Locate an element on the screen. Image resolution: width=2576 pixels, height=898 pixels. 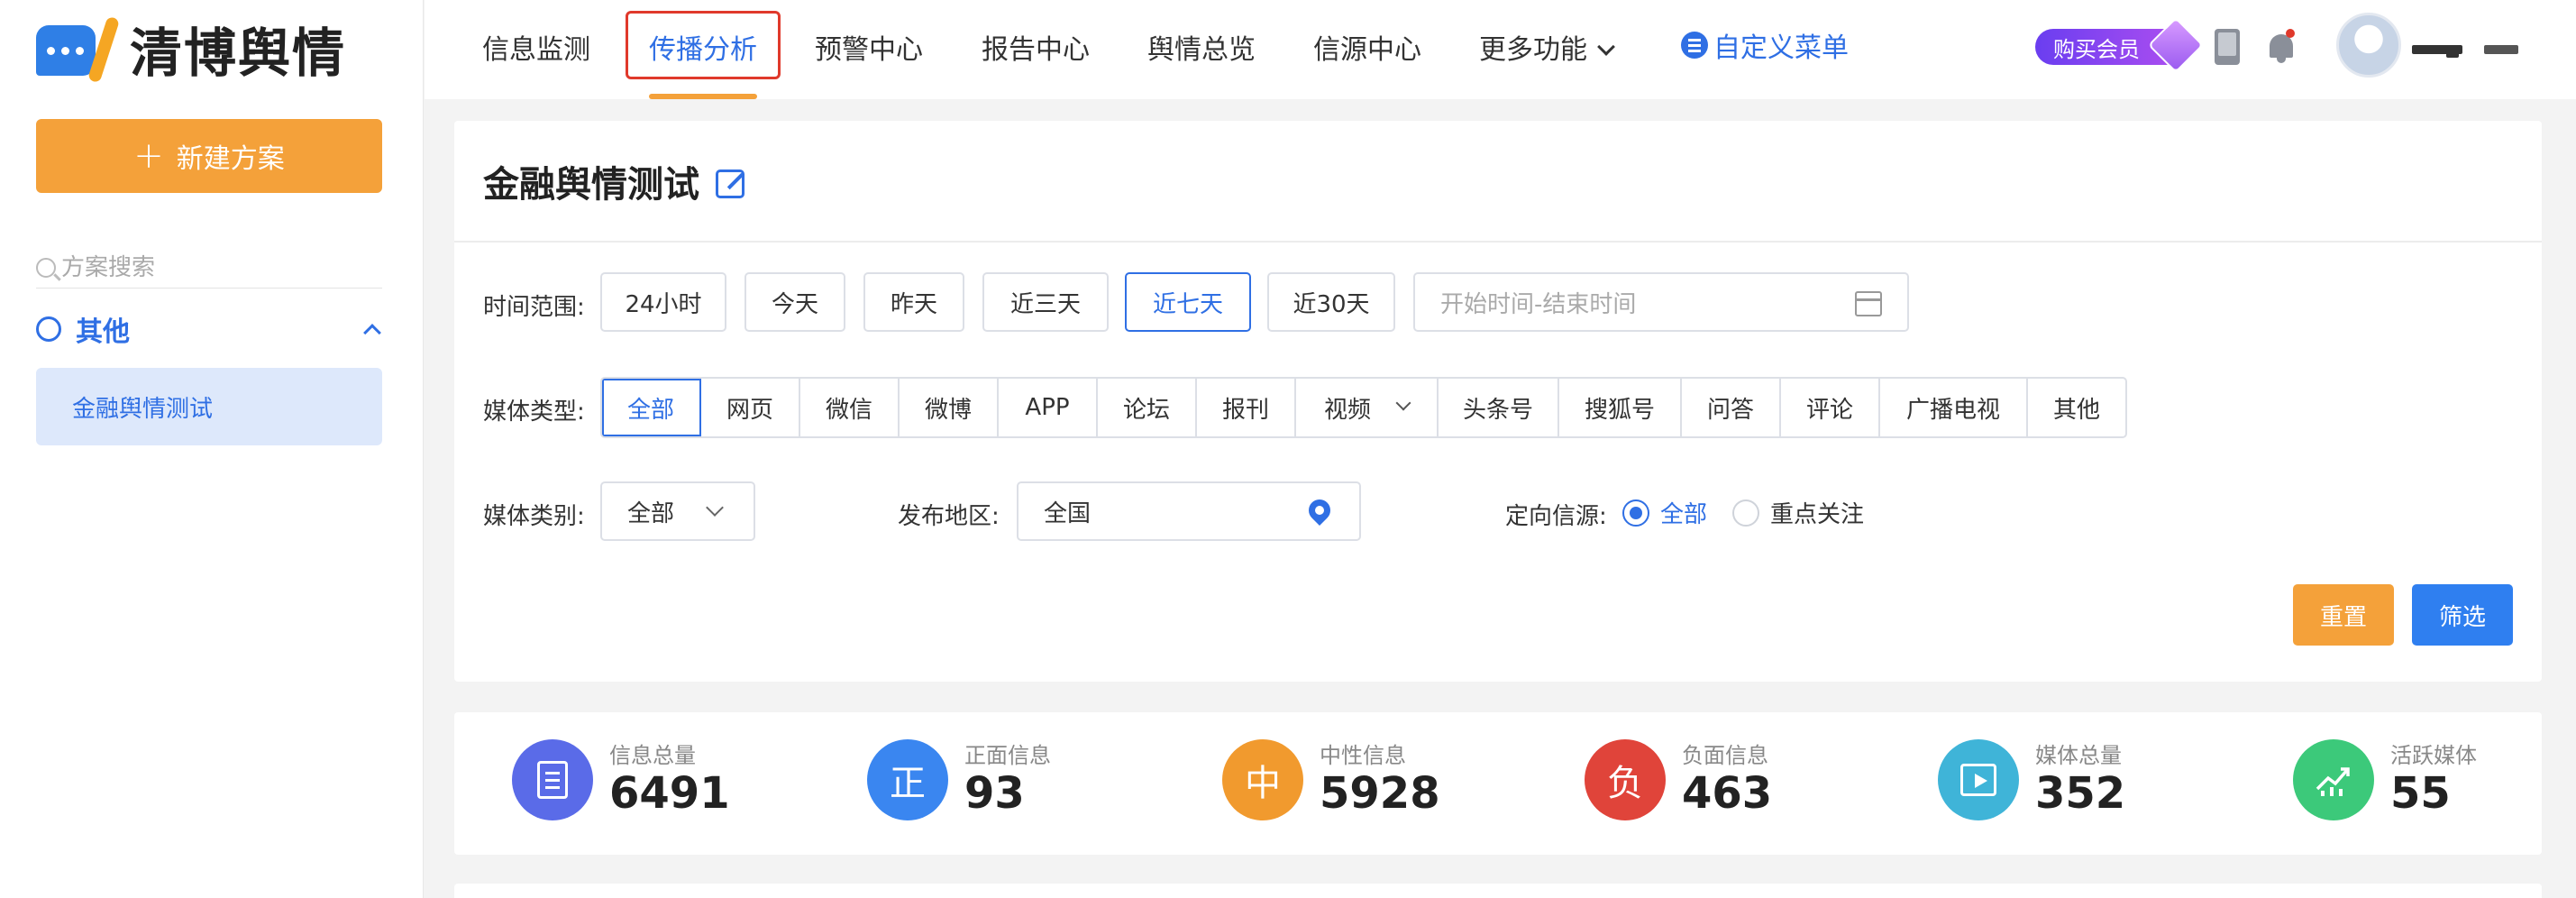
media-type-all: 全部 is located at coordinates (651, 407).